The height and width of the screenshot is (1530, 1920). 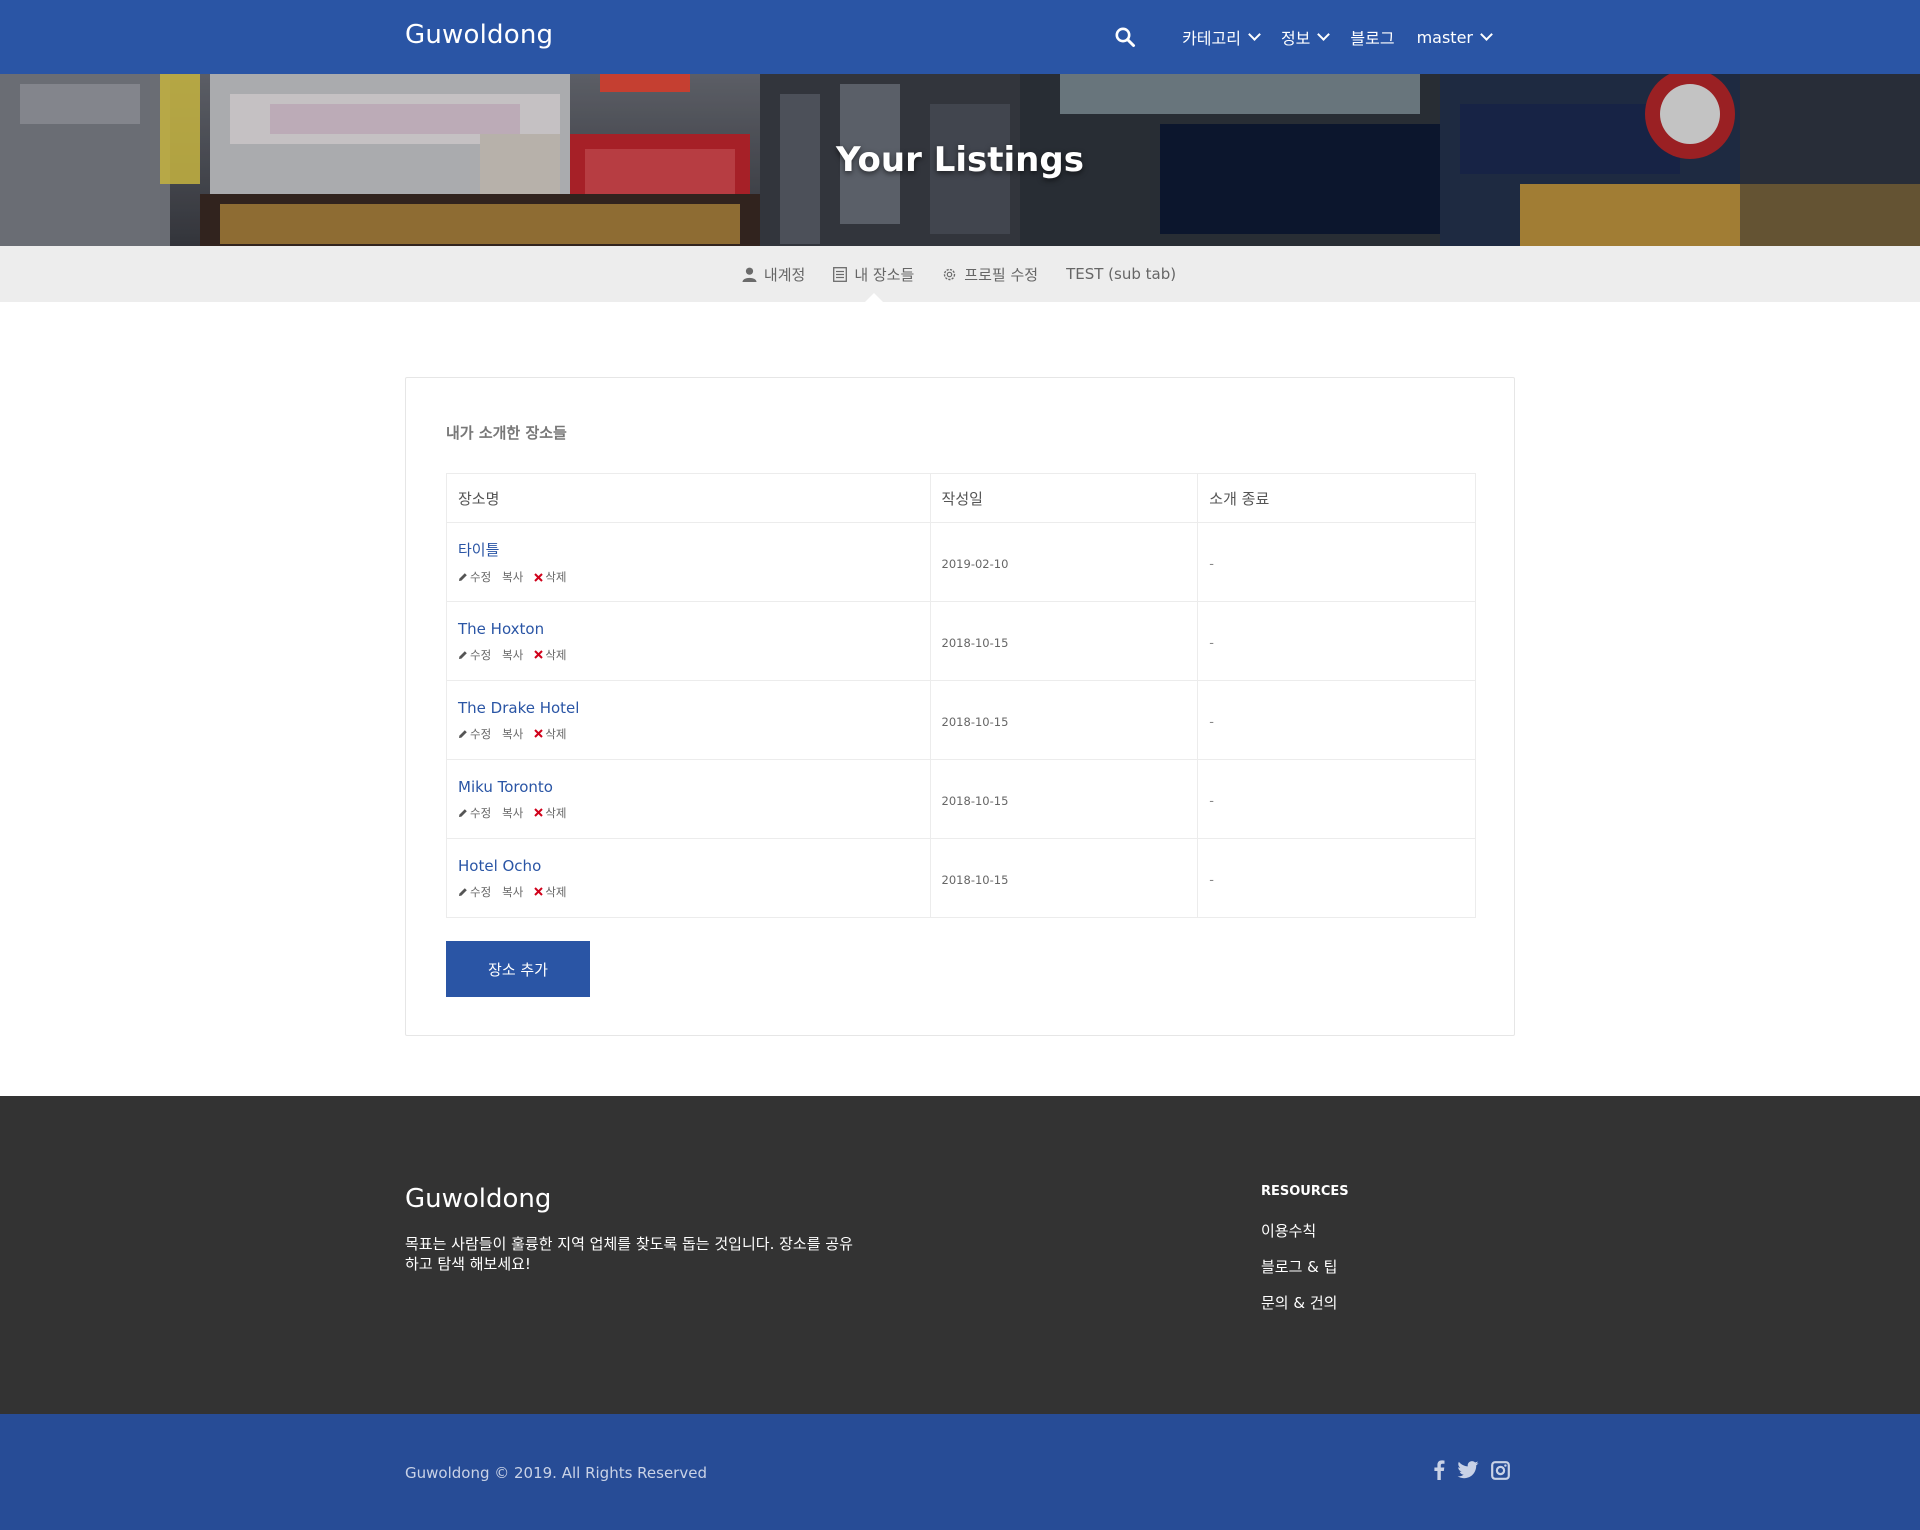 I want to click on cell-listing-name: The Hoxton 수정 복사 삭제, so click(x=688, y=641).